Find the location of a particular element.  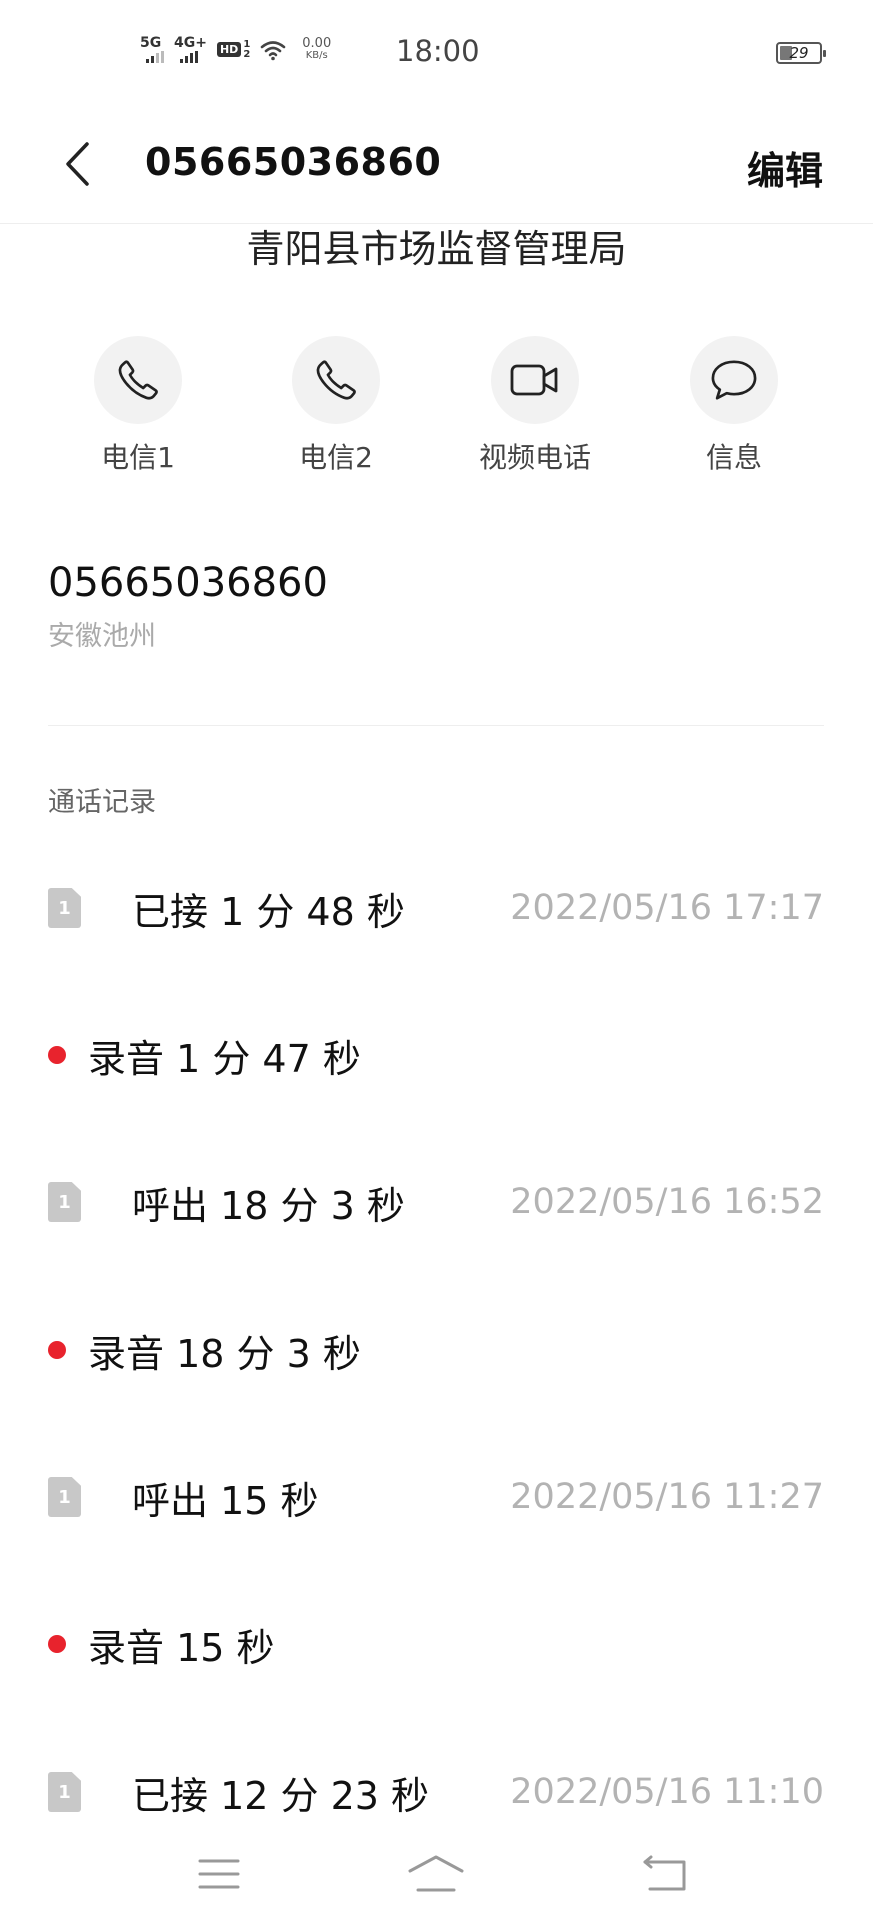

recording-row: 录音 1 分 47 秒 is located at coordinates (436, 1055).